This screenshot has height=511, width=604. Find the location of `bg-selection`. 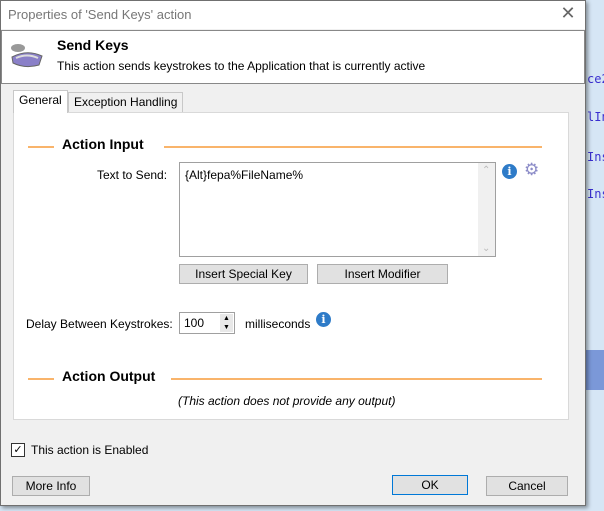

bg-selection is located at coordinates (594, 370).